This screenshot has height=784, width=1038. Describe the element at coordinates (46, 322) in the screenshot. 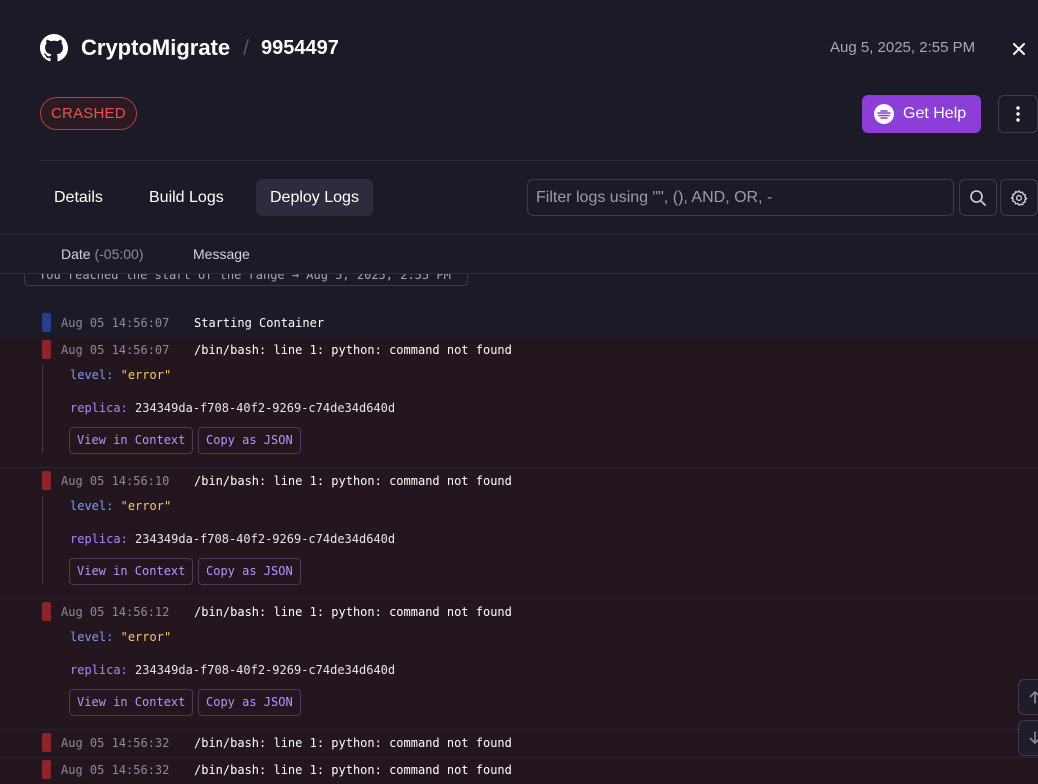

I see `info-level-indicator` at that location.